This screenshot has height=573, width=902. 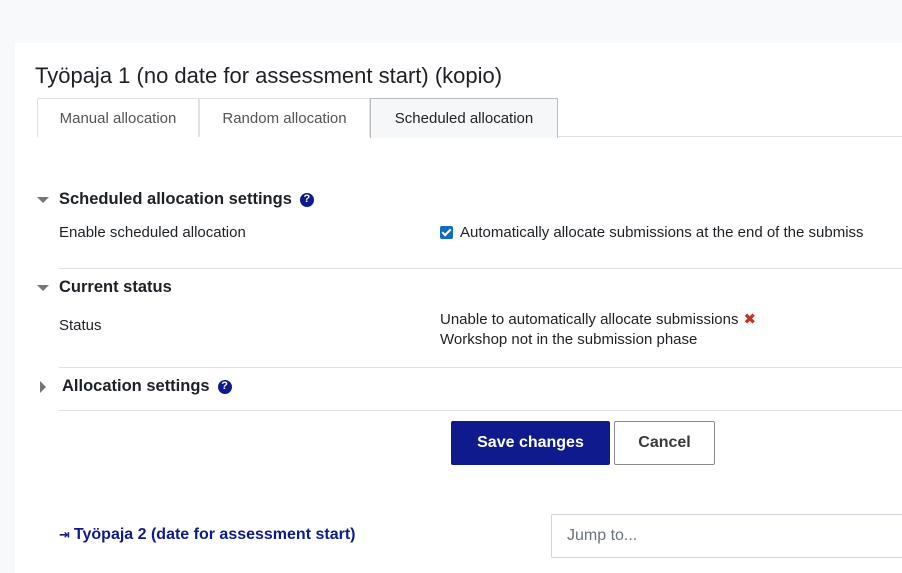 I want to click on tab-random-allocation: Random allocation, so click(x=284, y=117).